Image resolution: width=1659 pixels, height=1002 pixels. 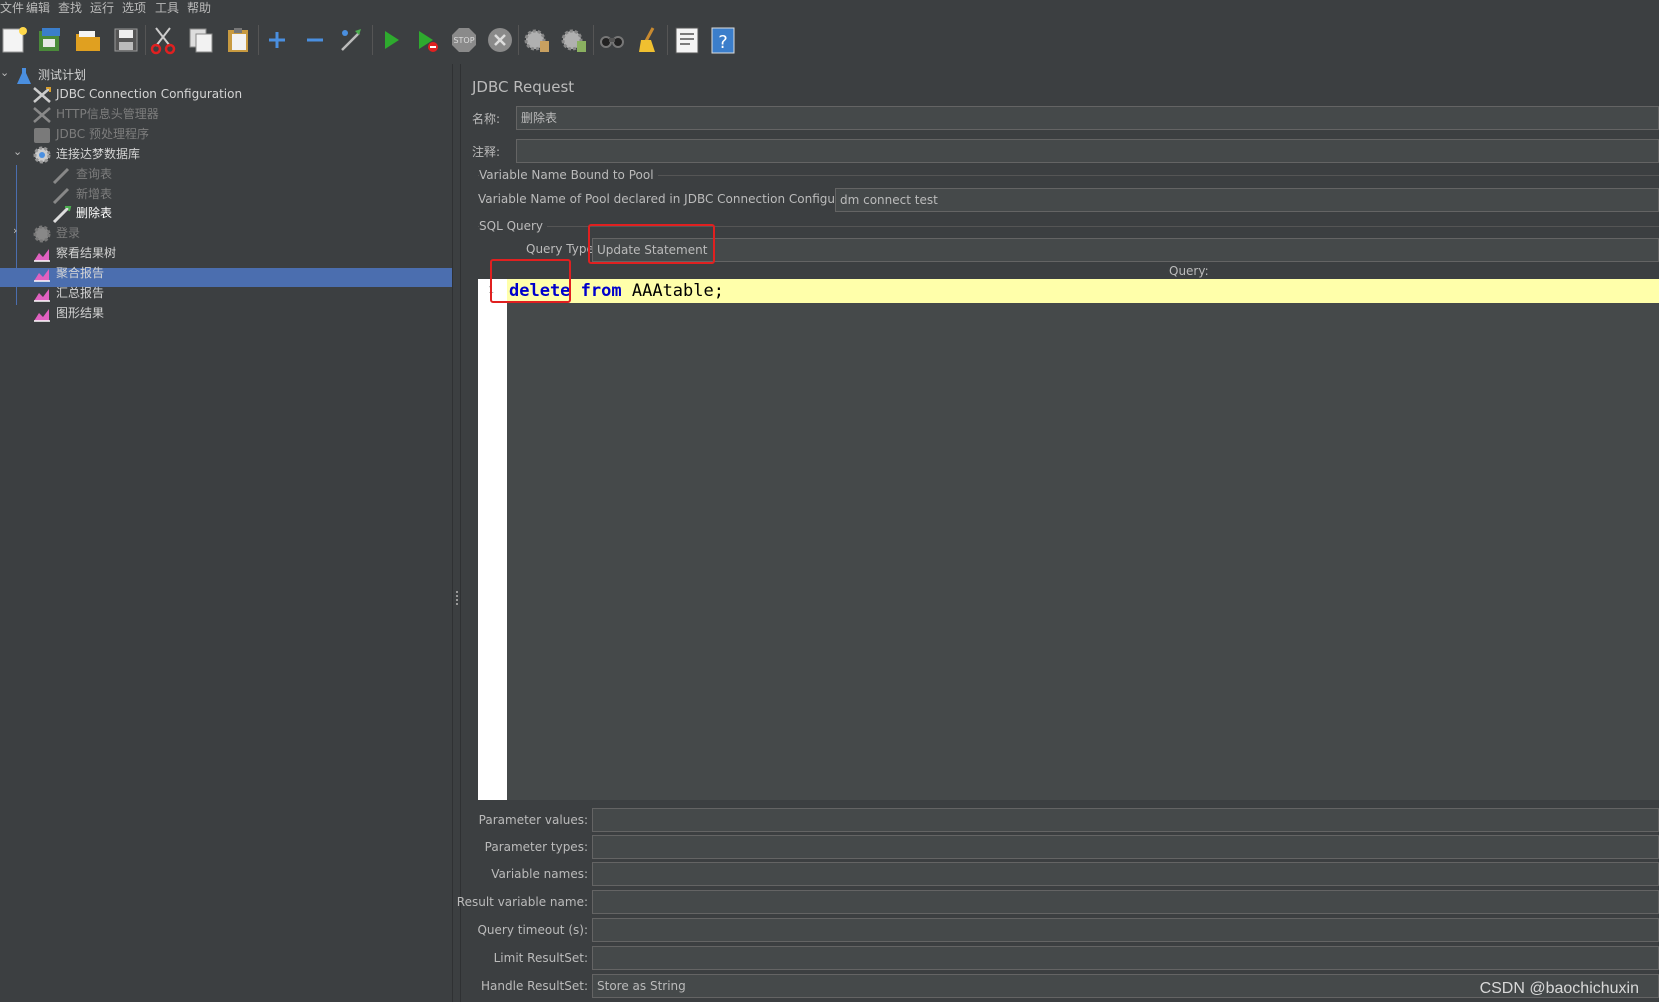 I want to click on query-label: Query:, so click(x=1189, y=271).